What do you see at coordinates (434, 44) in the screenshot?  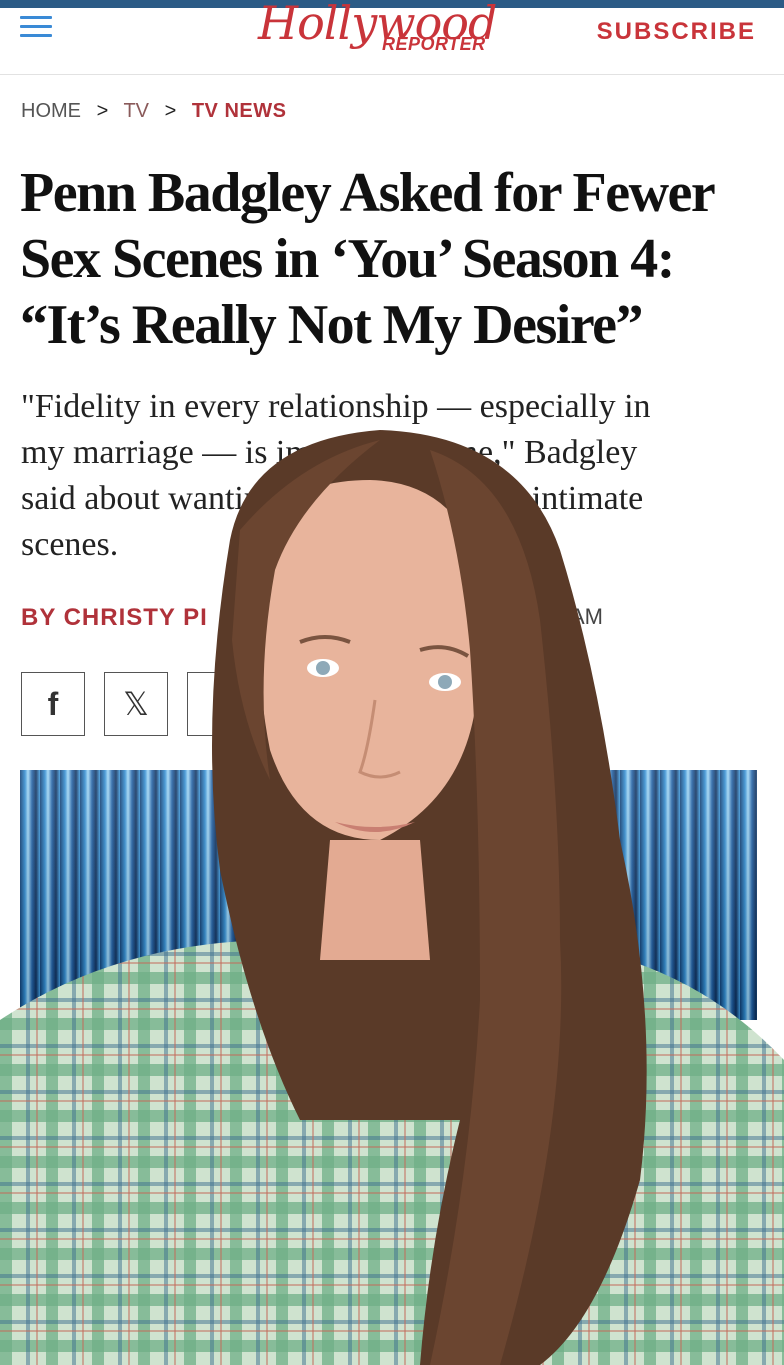 I see `logo-subtitle: REPORTER` at bounding box center [434, 44].